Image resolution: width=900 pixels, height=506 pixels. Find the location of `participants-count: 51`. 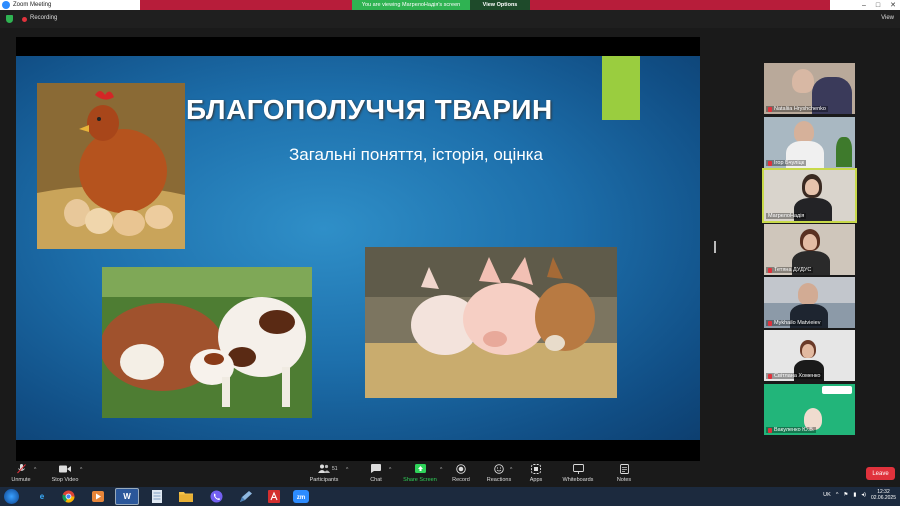

participants-count: 51 is located at coordinates (335, 469).